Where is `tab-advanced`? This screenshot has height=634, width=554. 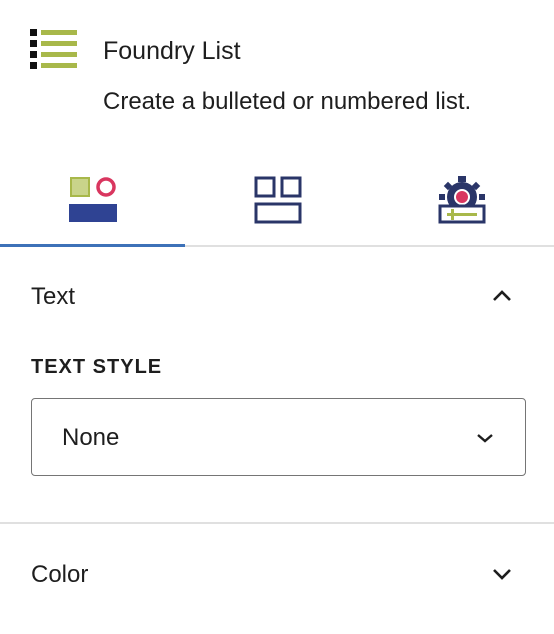 tab-advanced is located at coordinates (462, 202).